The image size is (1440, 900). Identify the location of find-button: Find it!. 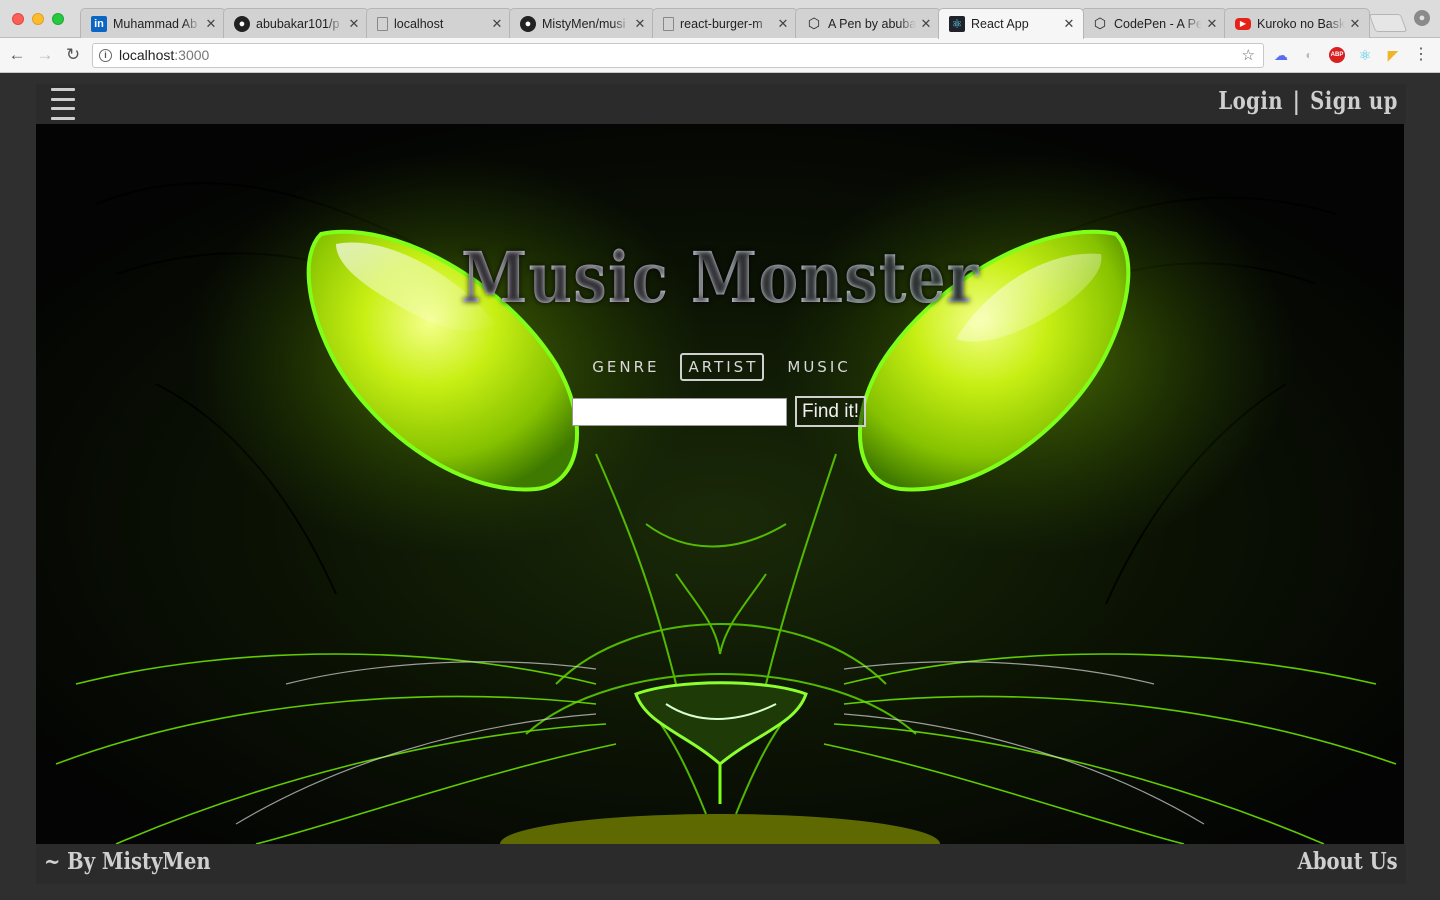
(831, 411).